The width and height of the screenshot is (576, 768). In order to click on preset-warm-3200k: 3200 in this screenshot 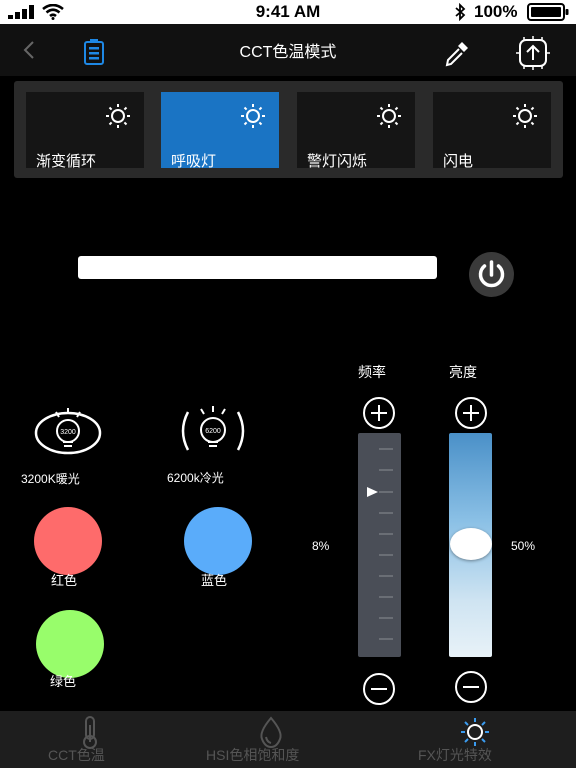, I will do `click(68, 431)`.